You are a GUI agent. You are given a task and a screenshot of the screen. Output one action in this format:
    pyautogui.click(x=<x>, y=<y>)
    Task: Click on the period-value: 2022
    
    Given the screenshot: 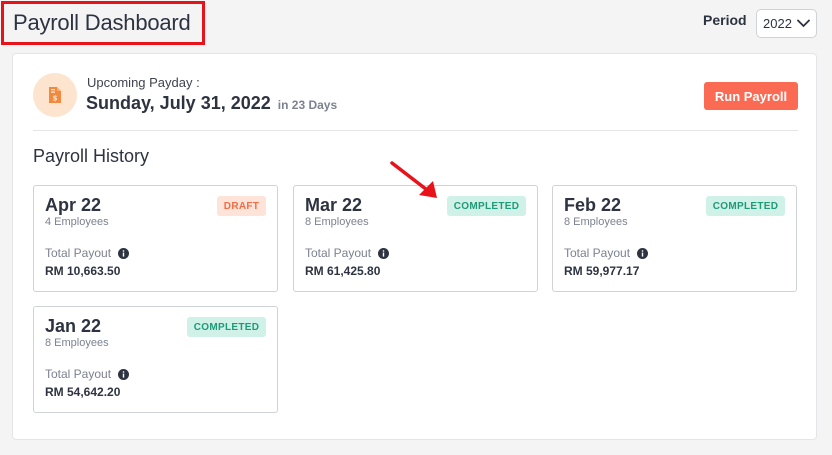 What is the action you would take?
    pyautogui.click(x=777, y=23)
    